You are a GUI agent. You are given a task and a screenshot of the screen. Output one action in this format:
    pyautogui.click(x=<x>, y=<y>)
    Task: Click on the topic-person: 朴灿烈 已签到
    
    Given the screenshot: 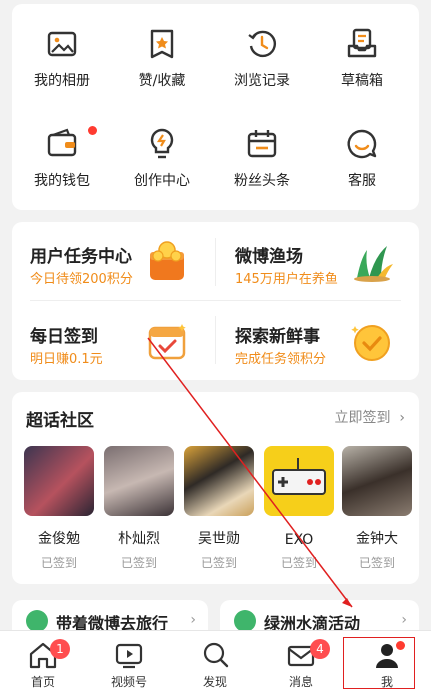 What is the action you would take?
    pyautogui.click(x=139, y=508)
    